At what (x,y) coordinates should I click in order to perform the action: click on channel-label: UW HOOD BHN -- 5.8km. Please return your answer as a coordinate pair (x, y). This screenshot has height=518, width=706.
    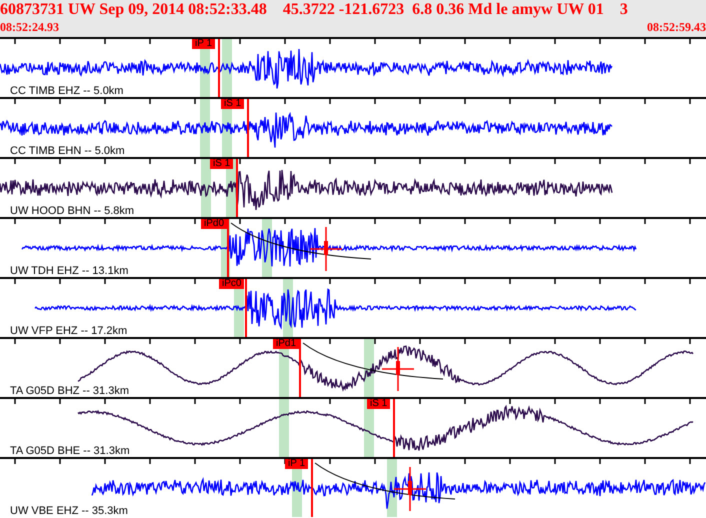
    Looking at the image, I should click on (72, 211).